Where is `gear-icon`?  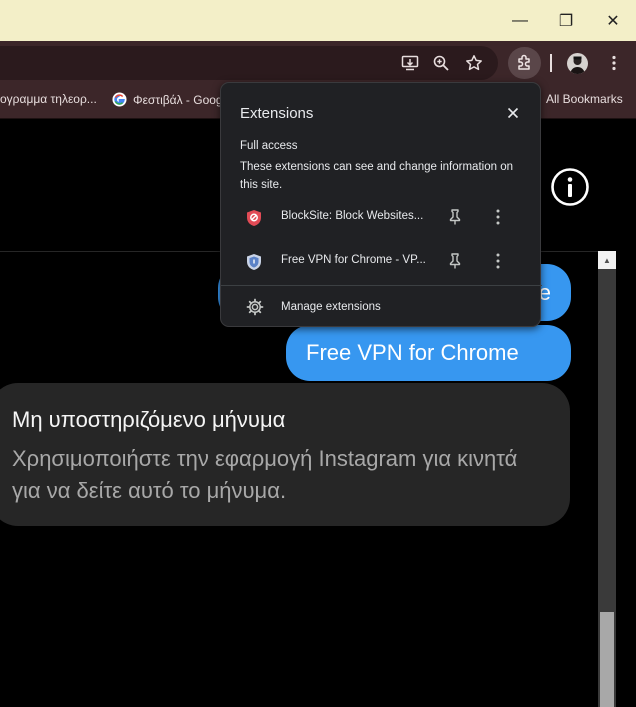
gear-icon is located at coordinates (255, 307).